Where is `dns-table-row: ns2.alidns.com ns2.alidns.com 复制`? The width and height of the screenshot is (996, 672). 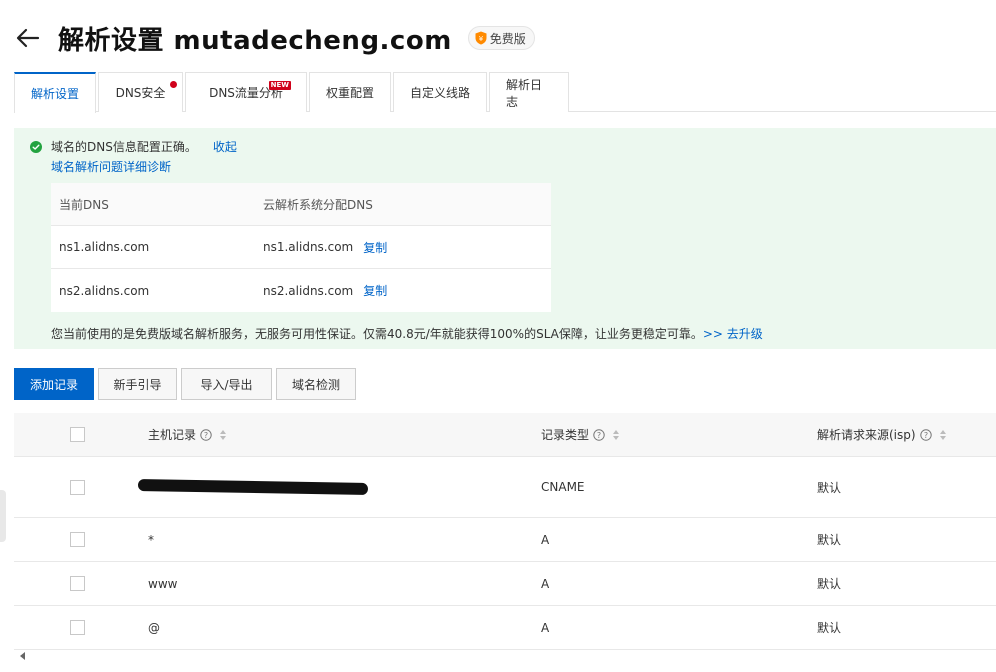 dns-table-row: ns2.alidns.com ns2.alidns.com 复制 is located at coordinates (301, 290).